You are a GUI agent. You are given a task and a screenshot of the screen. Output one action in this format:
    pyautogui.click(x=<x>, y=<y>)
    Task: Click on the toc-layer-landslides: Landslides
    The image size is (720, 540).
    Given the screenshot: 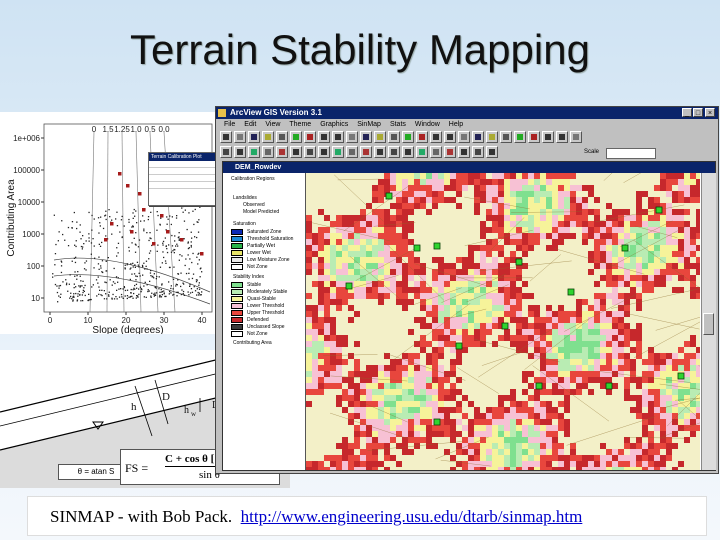 What is the action you would take?
    pyautogui.click(x=245, y=198)
    